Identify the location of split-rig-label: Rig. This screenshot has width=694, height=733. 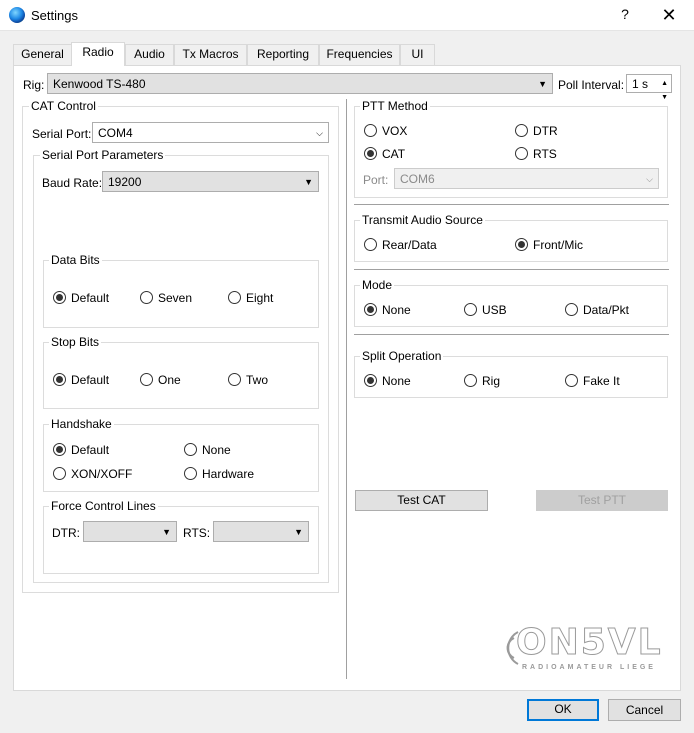
(491, 381).